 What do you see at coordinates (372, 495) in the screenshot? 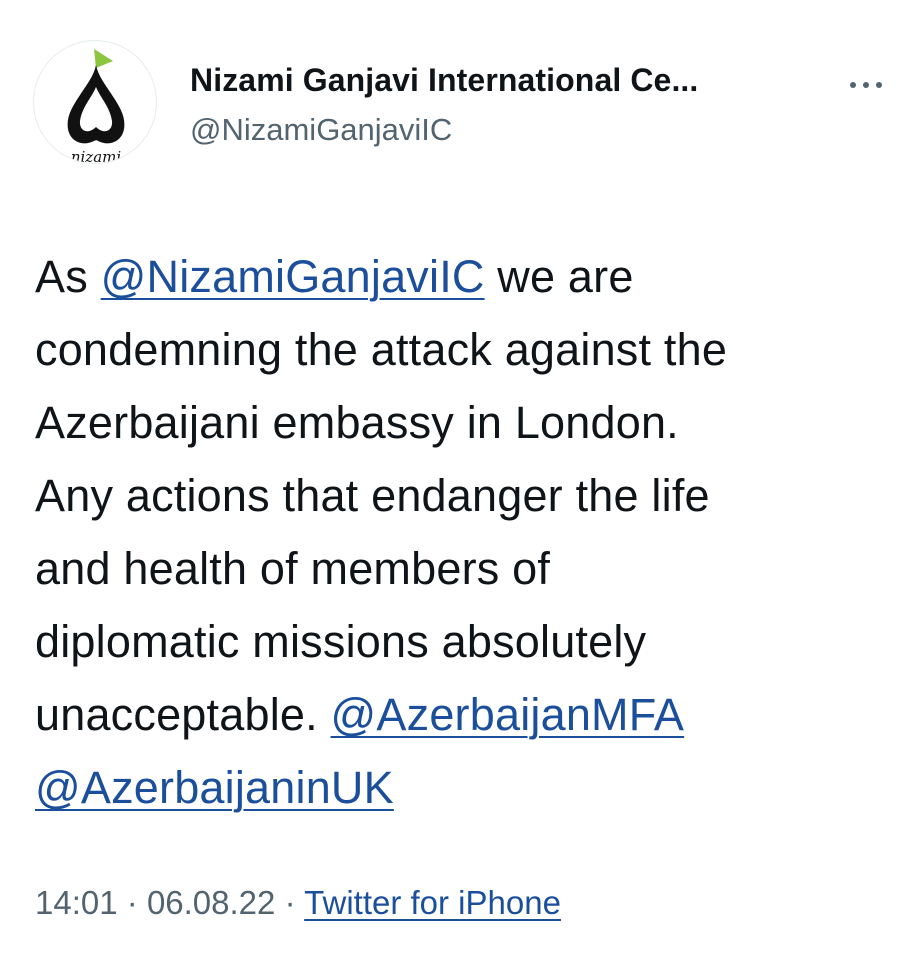
I see `tweet-line: Any actions that endanger the life` at bounding box center [372, 495].